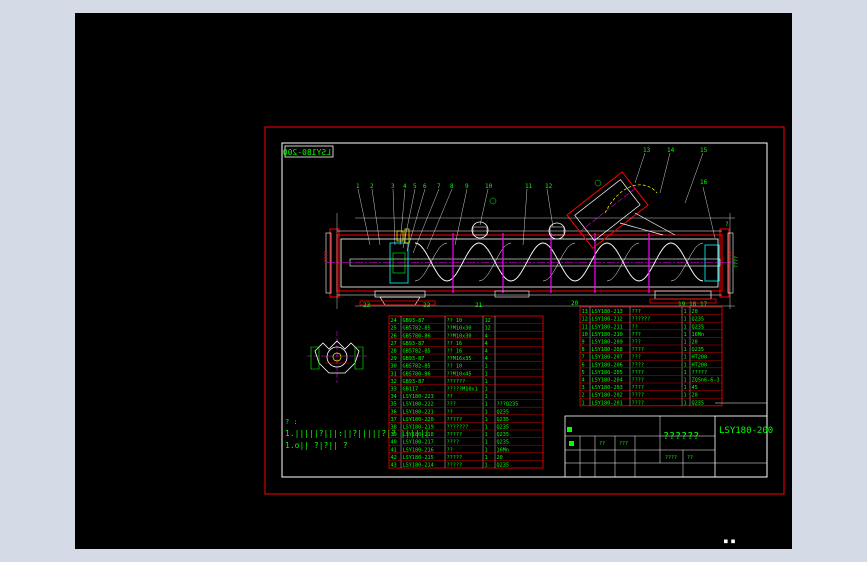  I want to click on callout: 10, so click(489, 186).